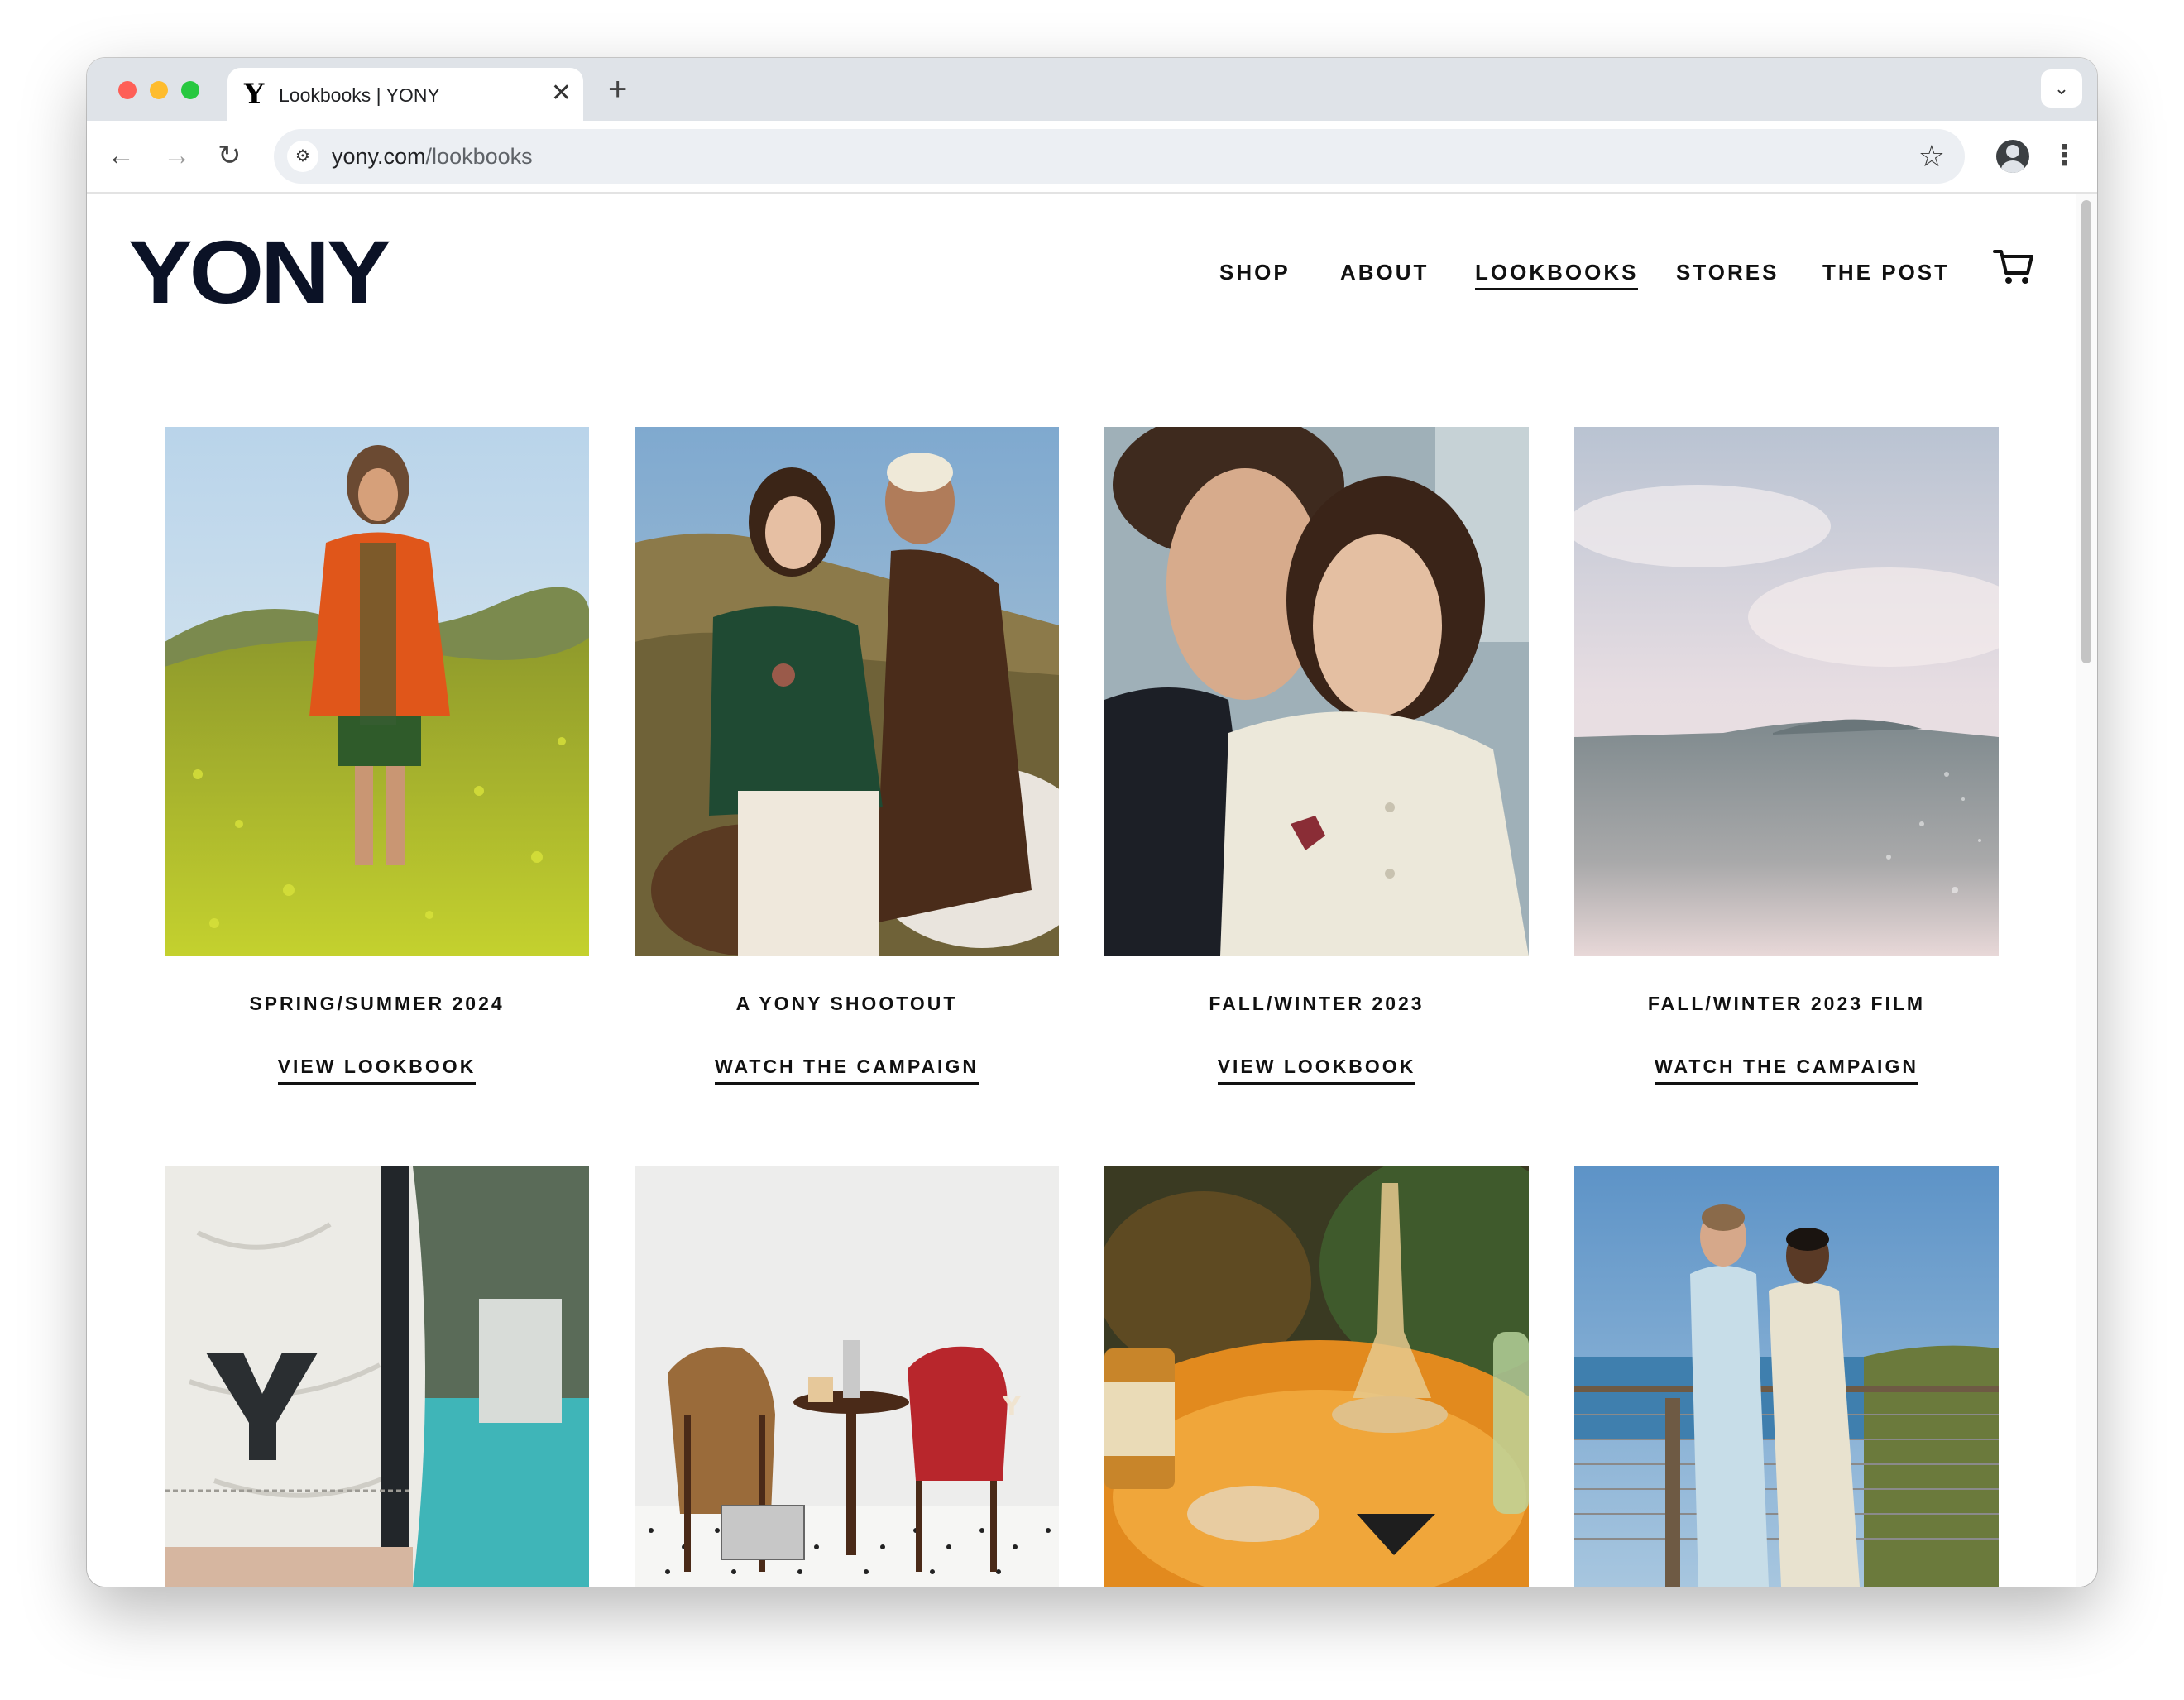 Image resolution: width=2184 pixels, height=1700 pixels. I want to click on lookbook-link-wrap-2: WATCH THE CAMPAIGN, so click(847, 1069).